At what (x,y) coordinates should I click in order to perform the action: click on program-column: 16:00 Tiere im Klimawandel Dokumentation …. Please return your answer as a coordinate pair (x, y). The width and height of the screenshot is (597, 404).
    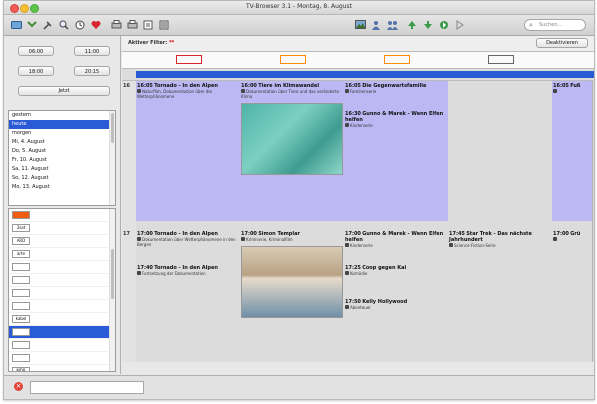
    Looking at the image, I should click on (292, 221).